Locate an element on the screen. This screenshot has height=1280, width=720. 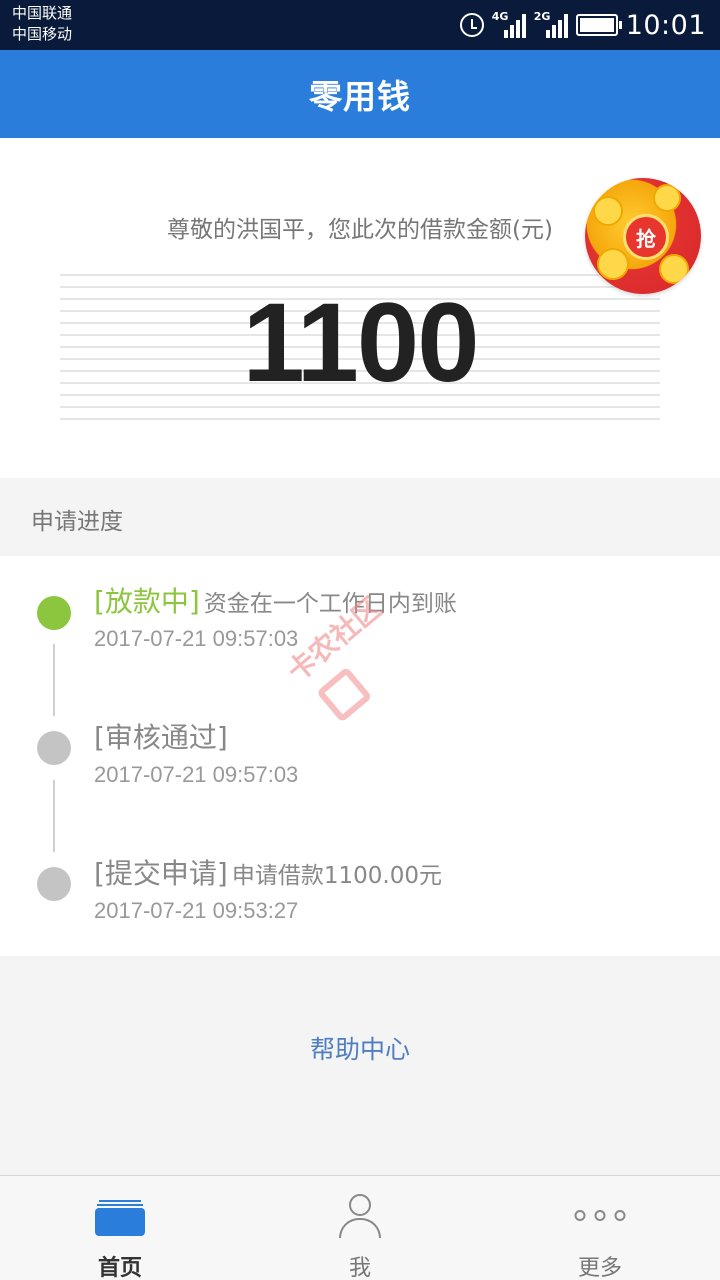
step-description: 资金在一个工作日内到账 is located at coordinates (330, 604).